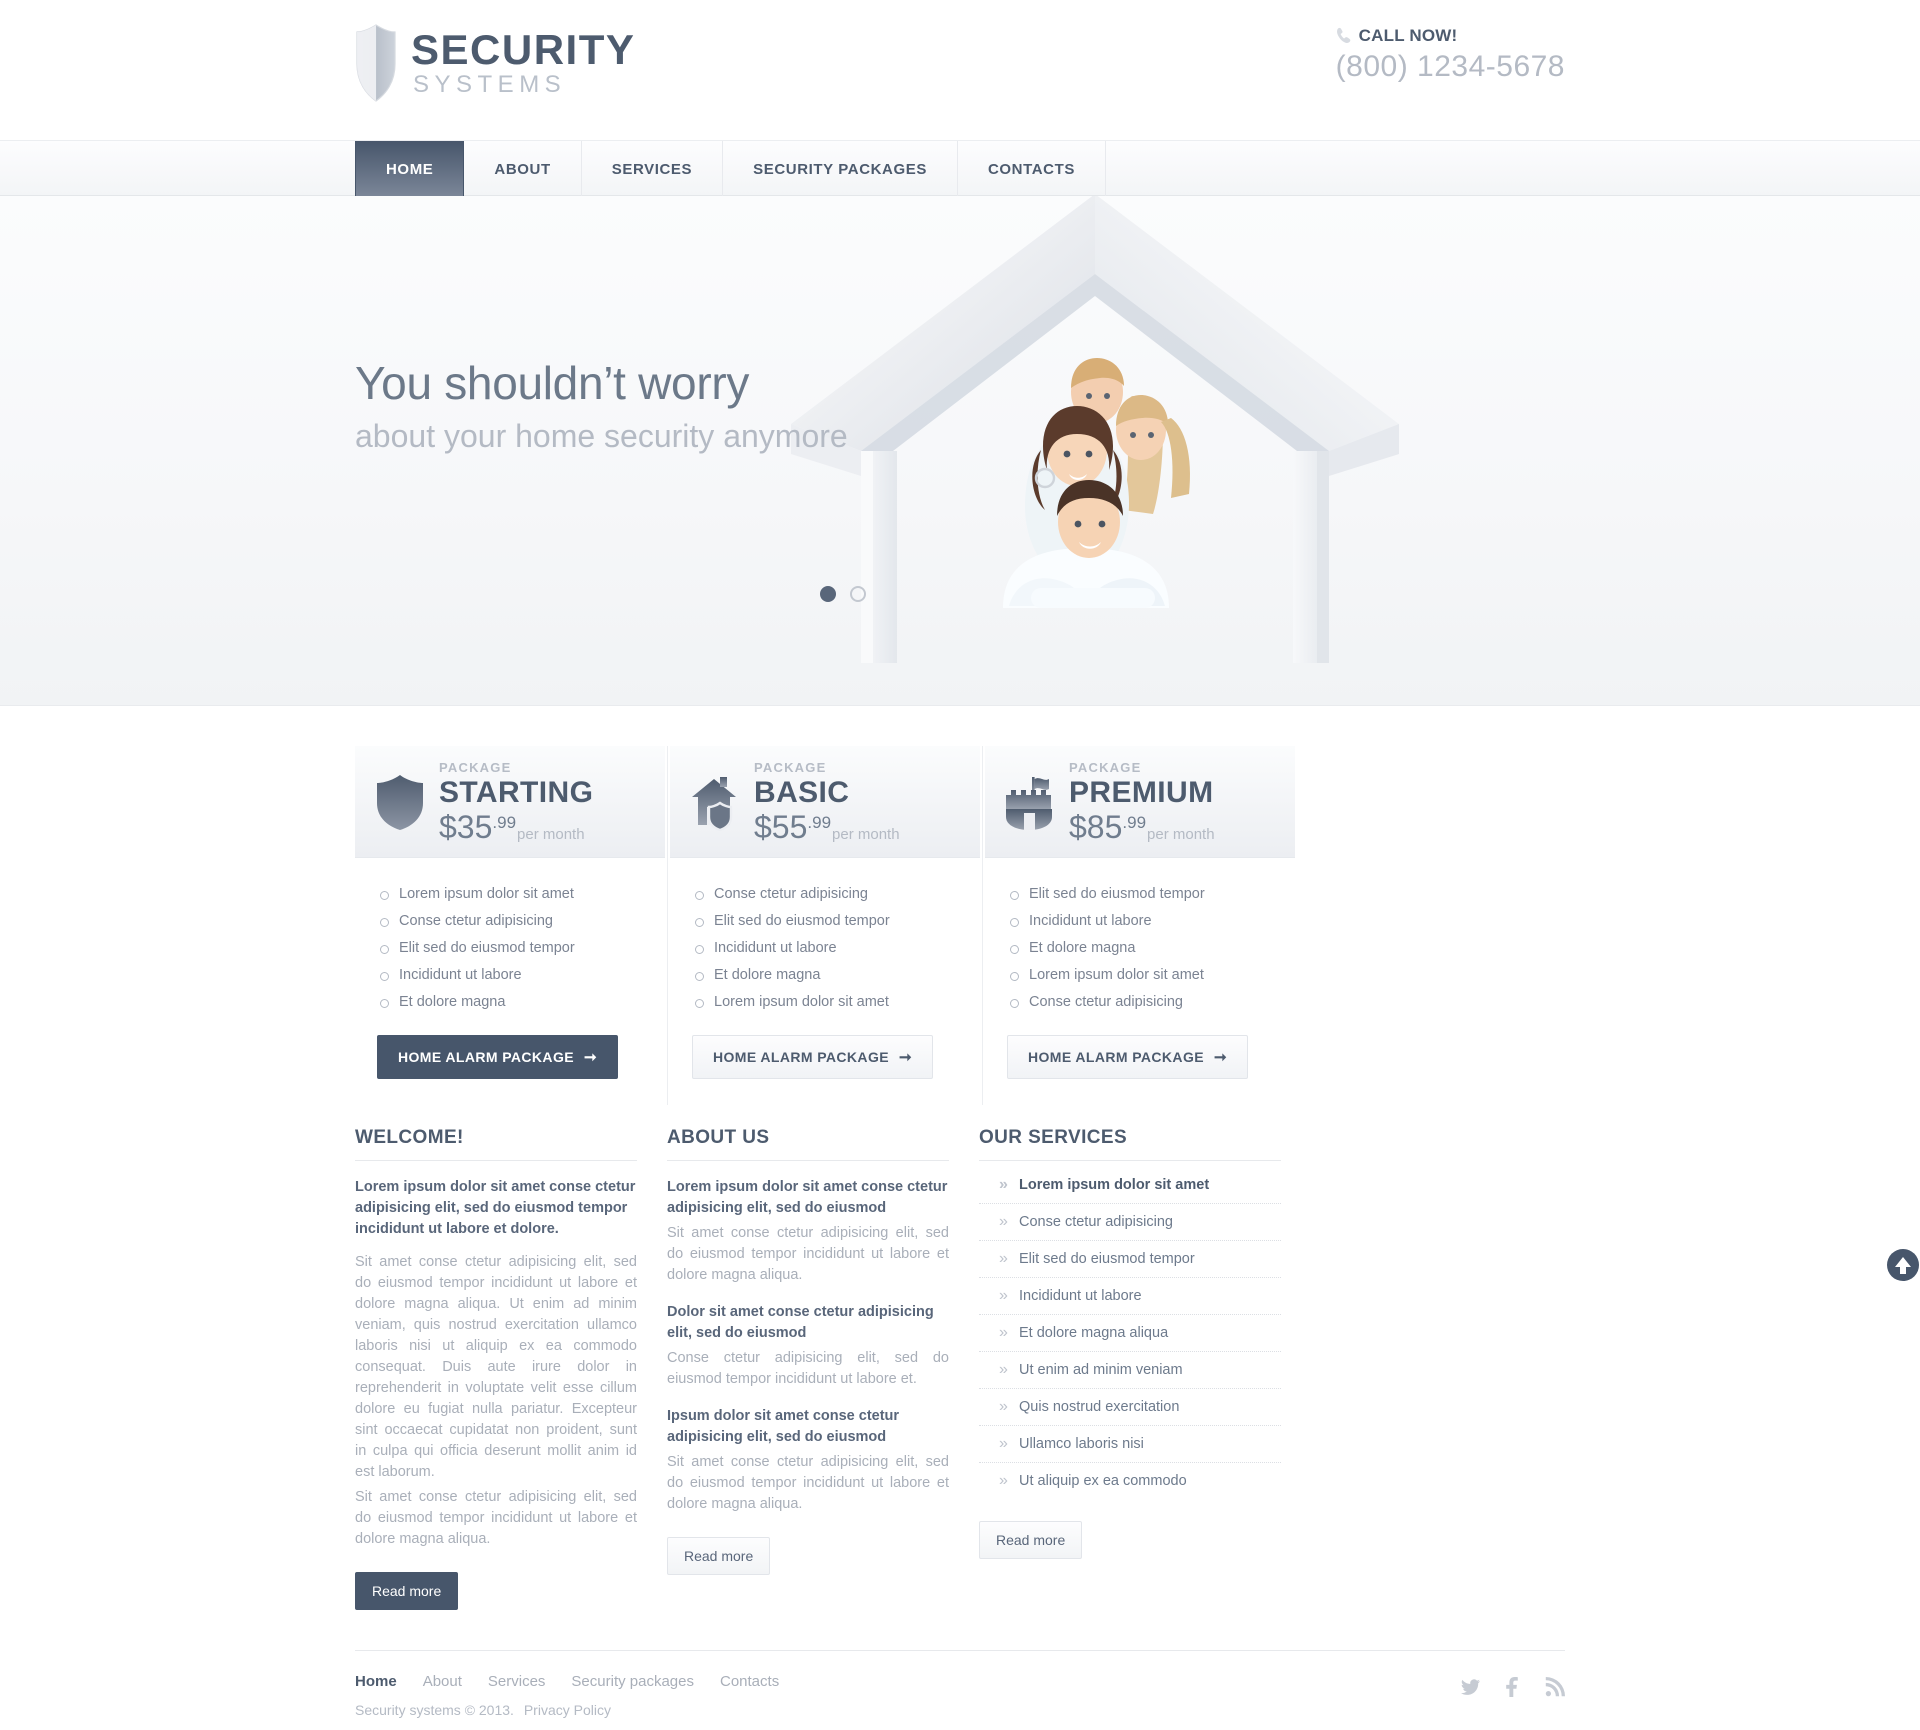 This screenshot has width=1920, height=1730. I want to click on list-item: Ullamco laboris nisi, so click(1130, 1444).